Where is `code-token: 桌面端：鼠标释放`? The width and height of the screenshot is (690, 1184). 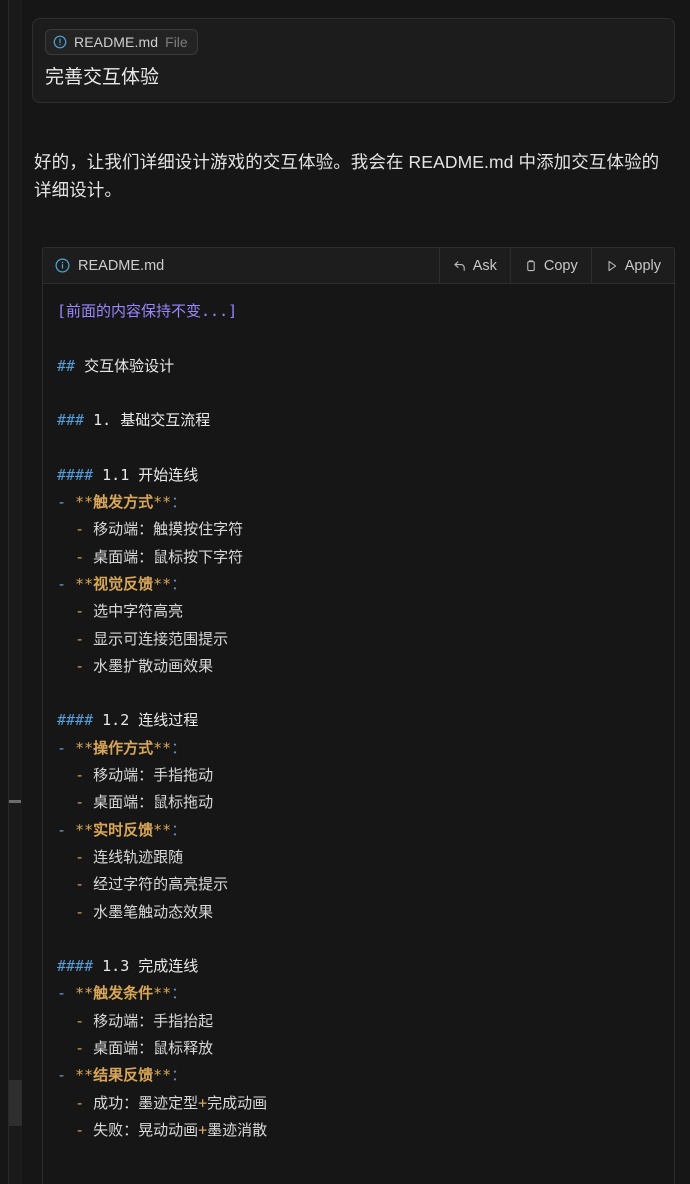
code-token: 桌面端：鼠标释放 is located at coordinates (149, 1048).